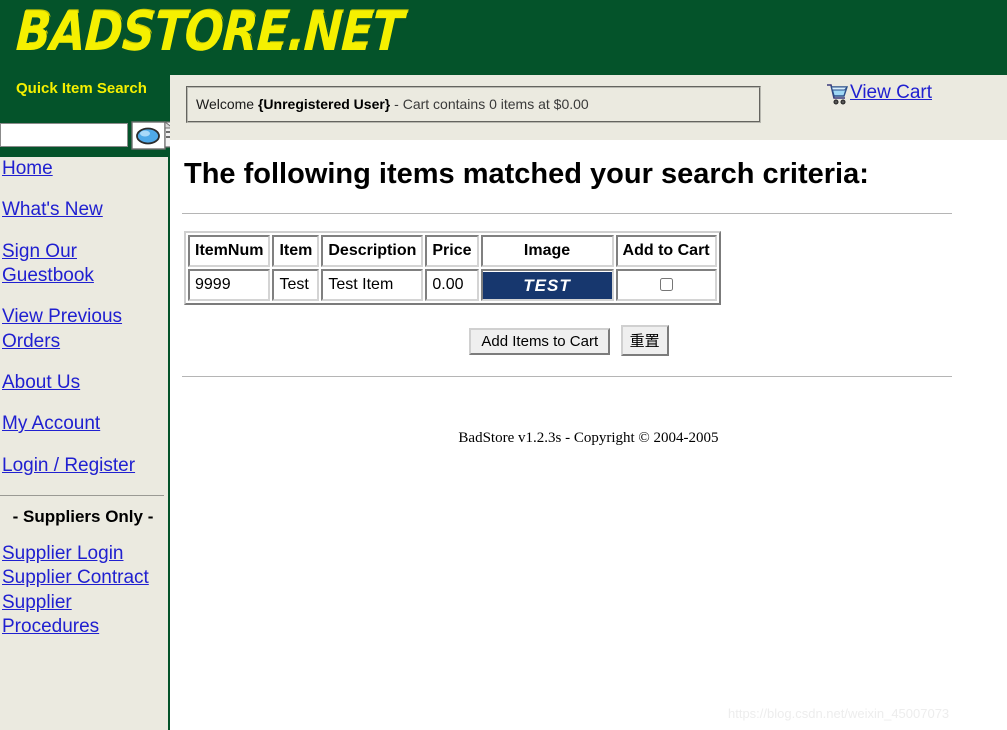  I want to click on sidebar-item-about-us: About Us, so click(84, 383).